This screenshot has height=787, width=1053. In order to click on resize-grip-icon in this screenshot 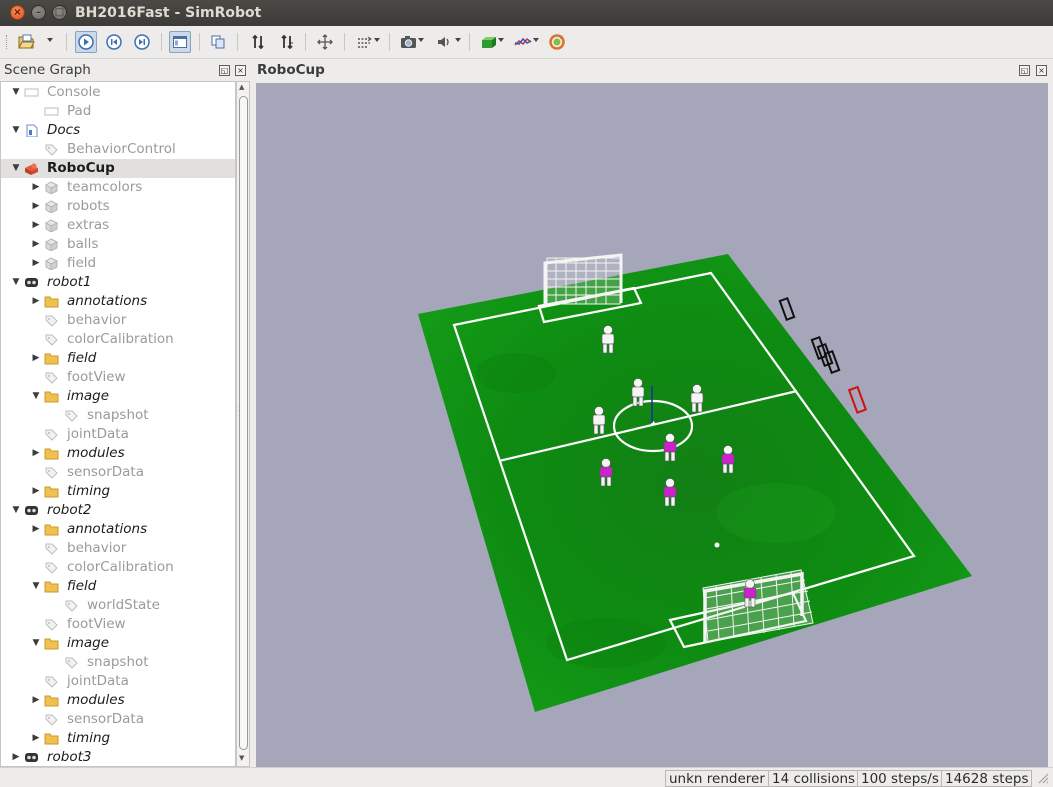, I will do `click(1043, 778)`.